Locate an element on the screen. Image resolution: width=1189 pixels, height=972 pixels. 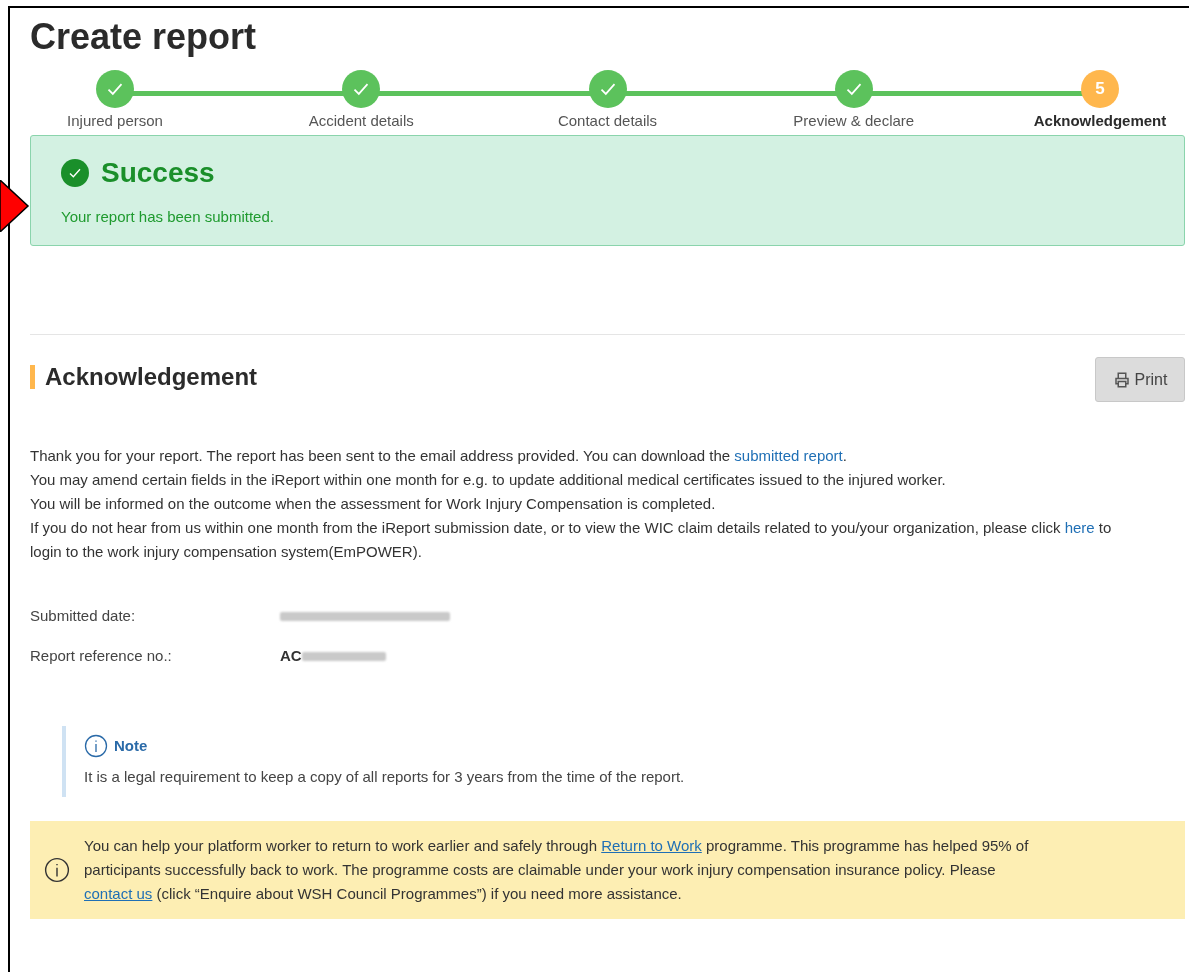
print-button: Print is located at coordinates (1140, 379).